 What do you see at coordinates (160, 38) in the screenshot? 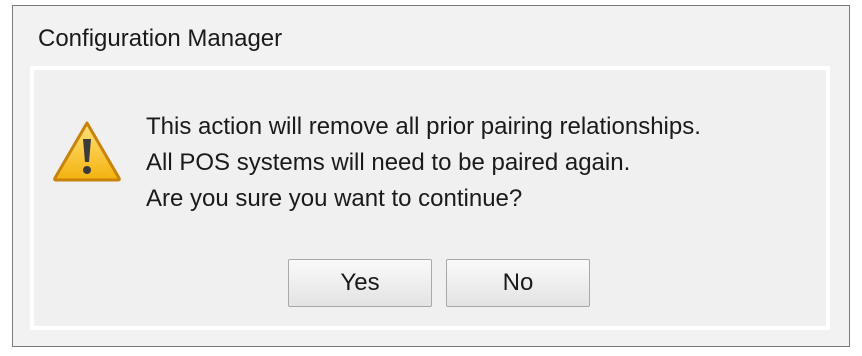
I see `dialog-title: Configuration Manager` at bounding box center [160, 38].